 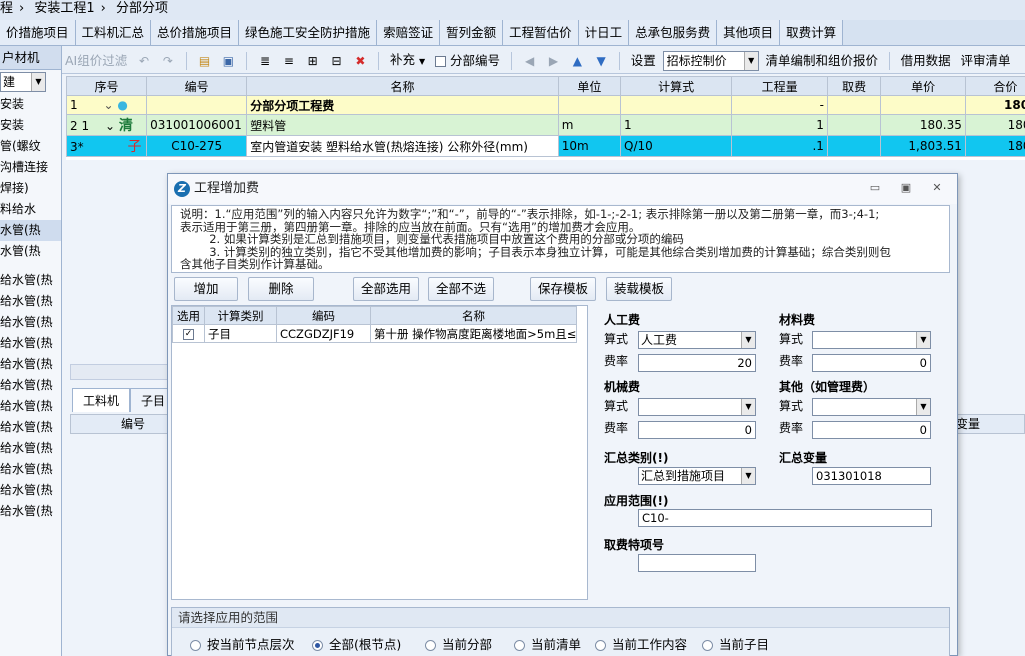 I want to click on name-cell: 分部分项工程费, so click(x=402, y=105).